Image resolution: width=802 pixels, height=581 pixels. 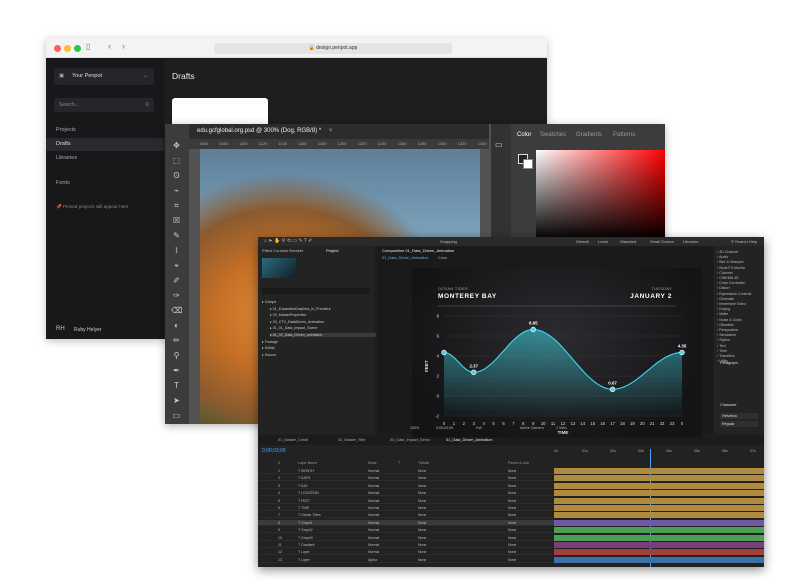 What do you see at coordinates (406, 552) in the screenshot?
I see `layer-row: 12 T Layer Normal None None` at bounding box center [406, 552].